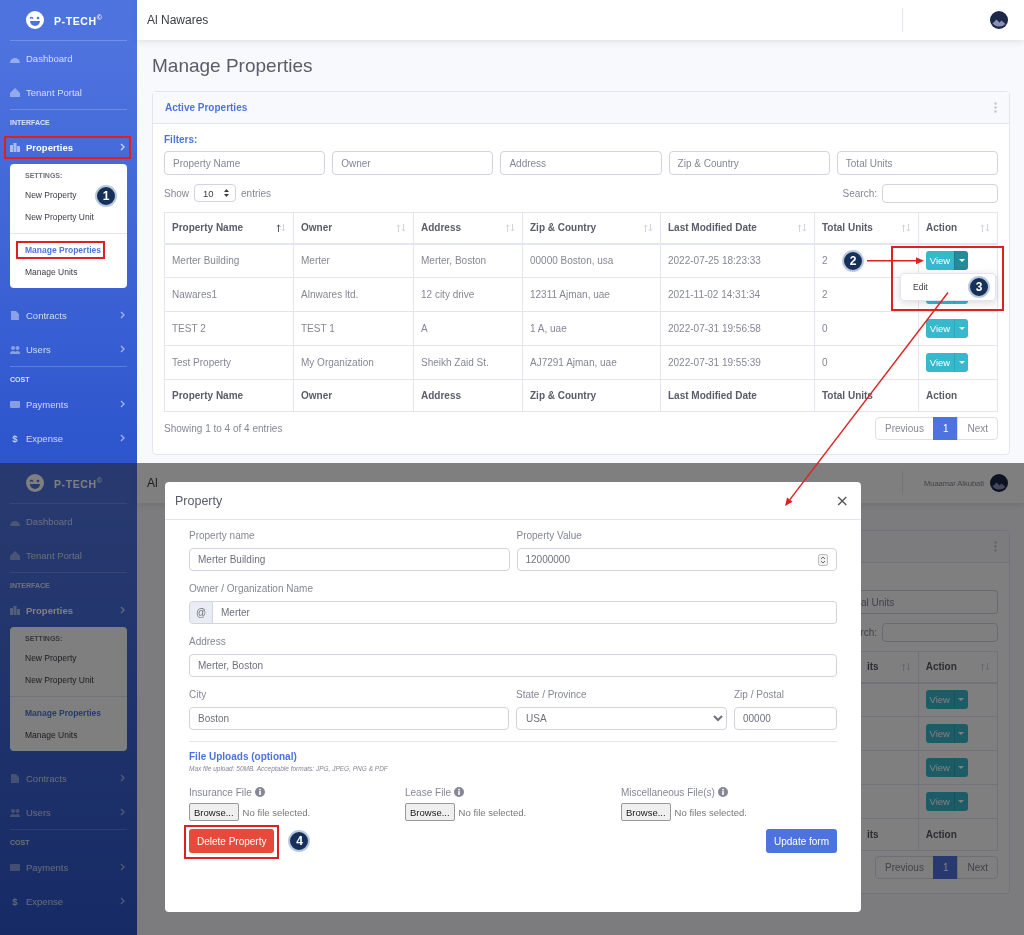 This screenshot has height=935, width=1024. I want to click on table-cell: 12 city drive, so click(468, 294).